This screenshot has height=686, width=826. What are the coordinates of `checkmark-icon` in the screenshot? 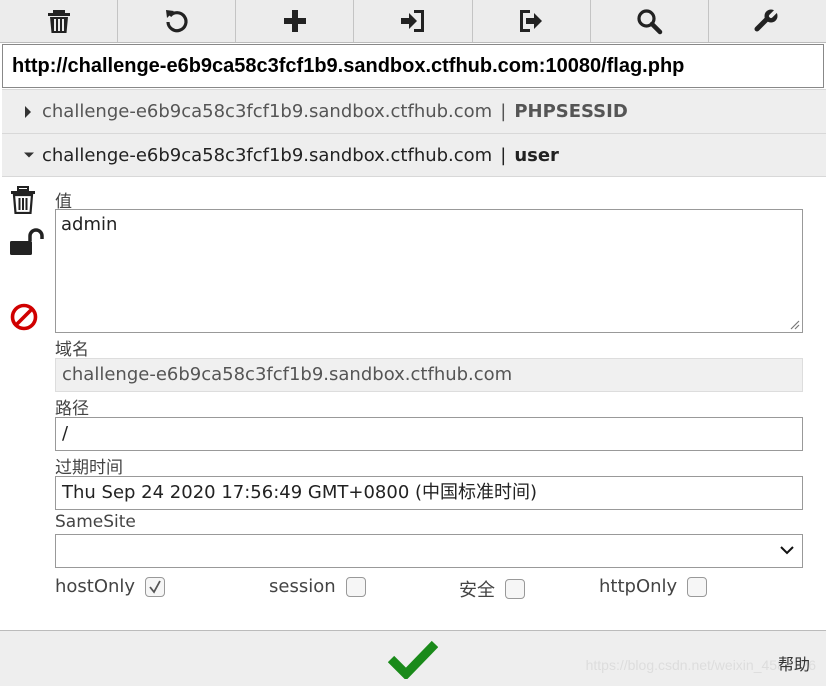 It's located at (413, 660).